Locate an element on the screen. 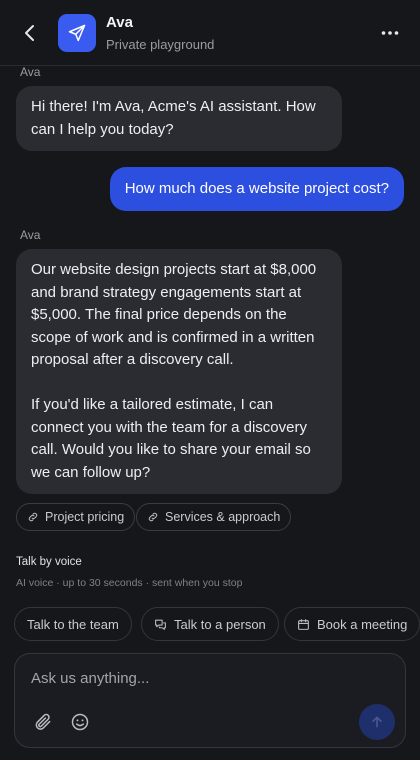 This screenshot has height=760, width=420. message-text: How much does a website project cost? is located at coordinates (256, 188).